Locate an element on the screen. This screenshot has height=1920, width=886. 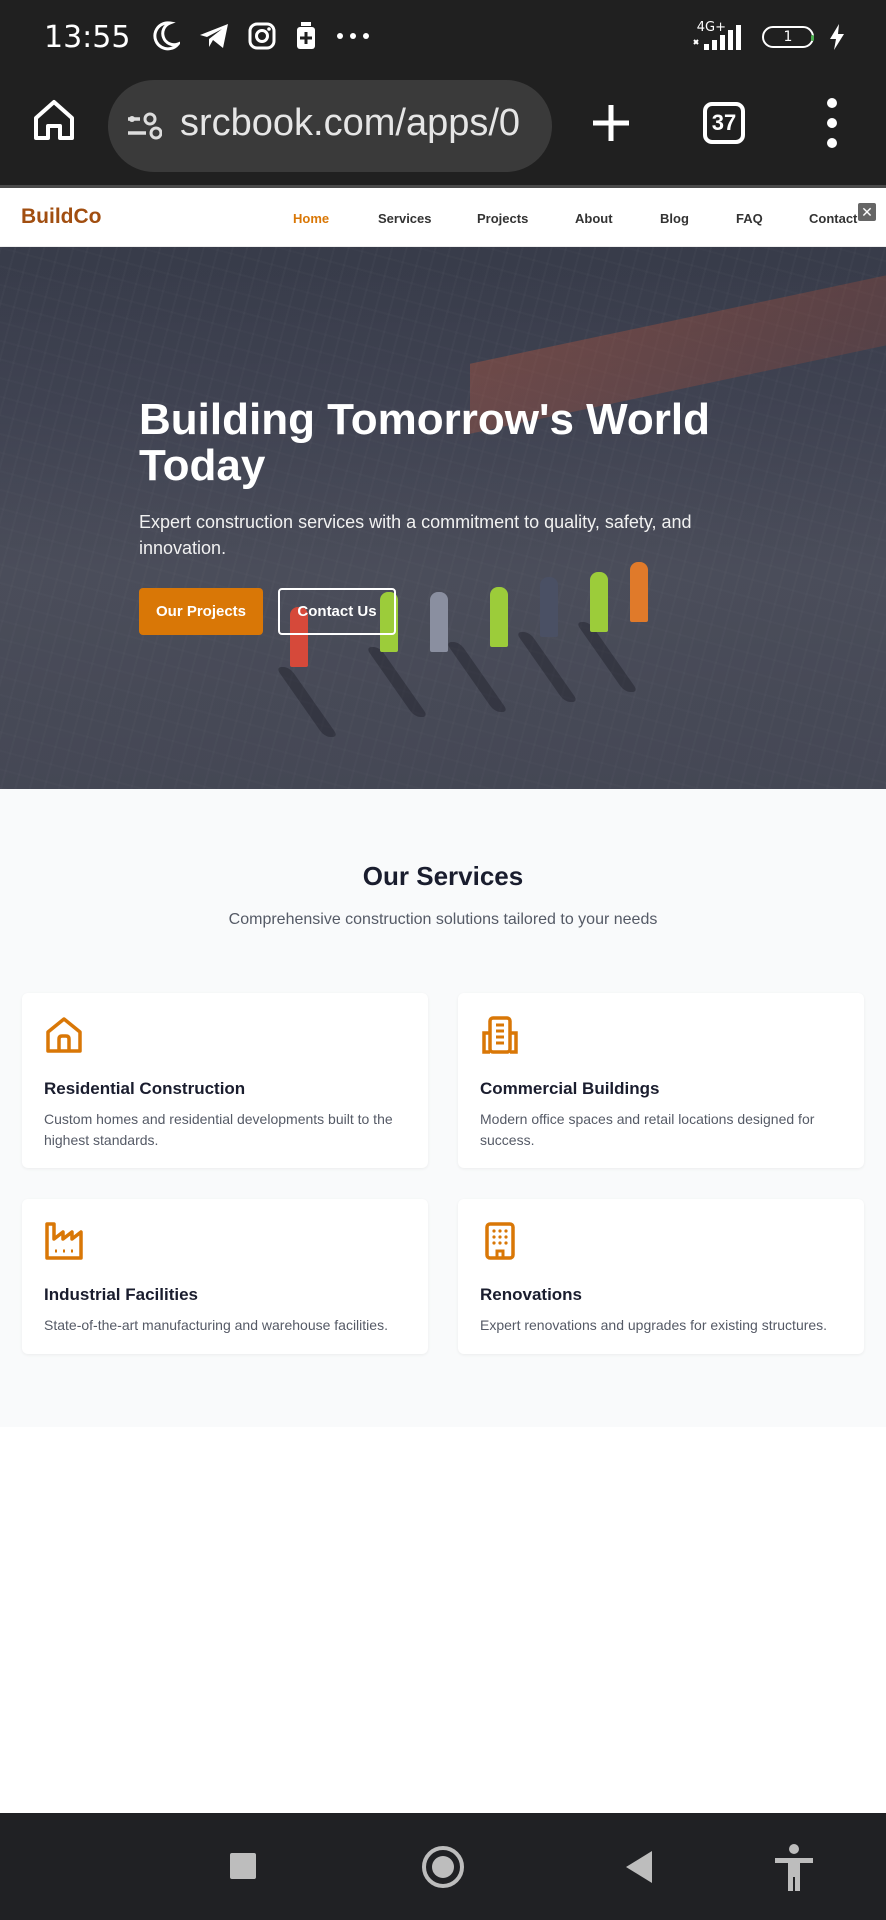
home-button-icon is located at coordinates (443, 1867).